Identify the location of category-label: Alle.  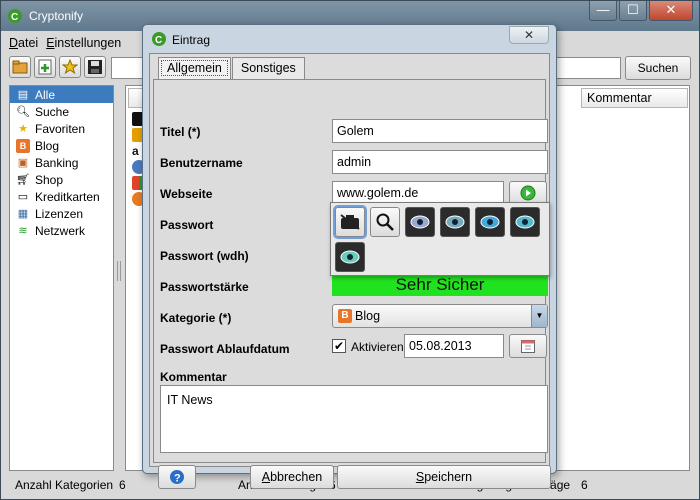
(45, 94).